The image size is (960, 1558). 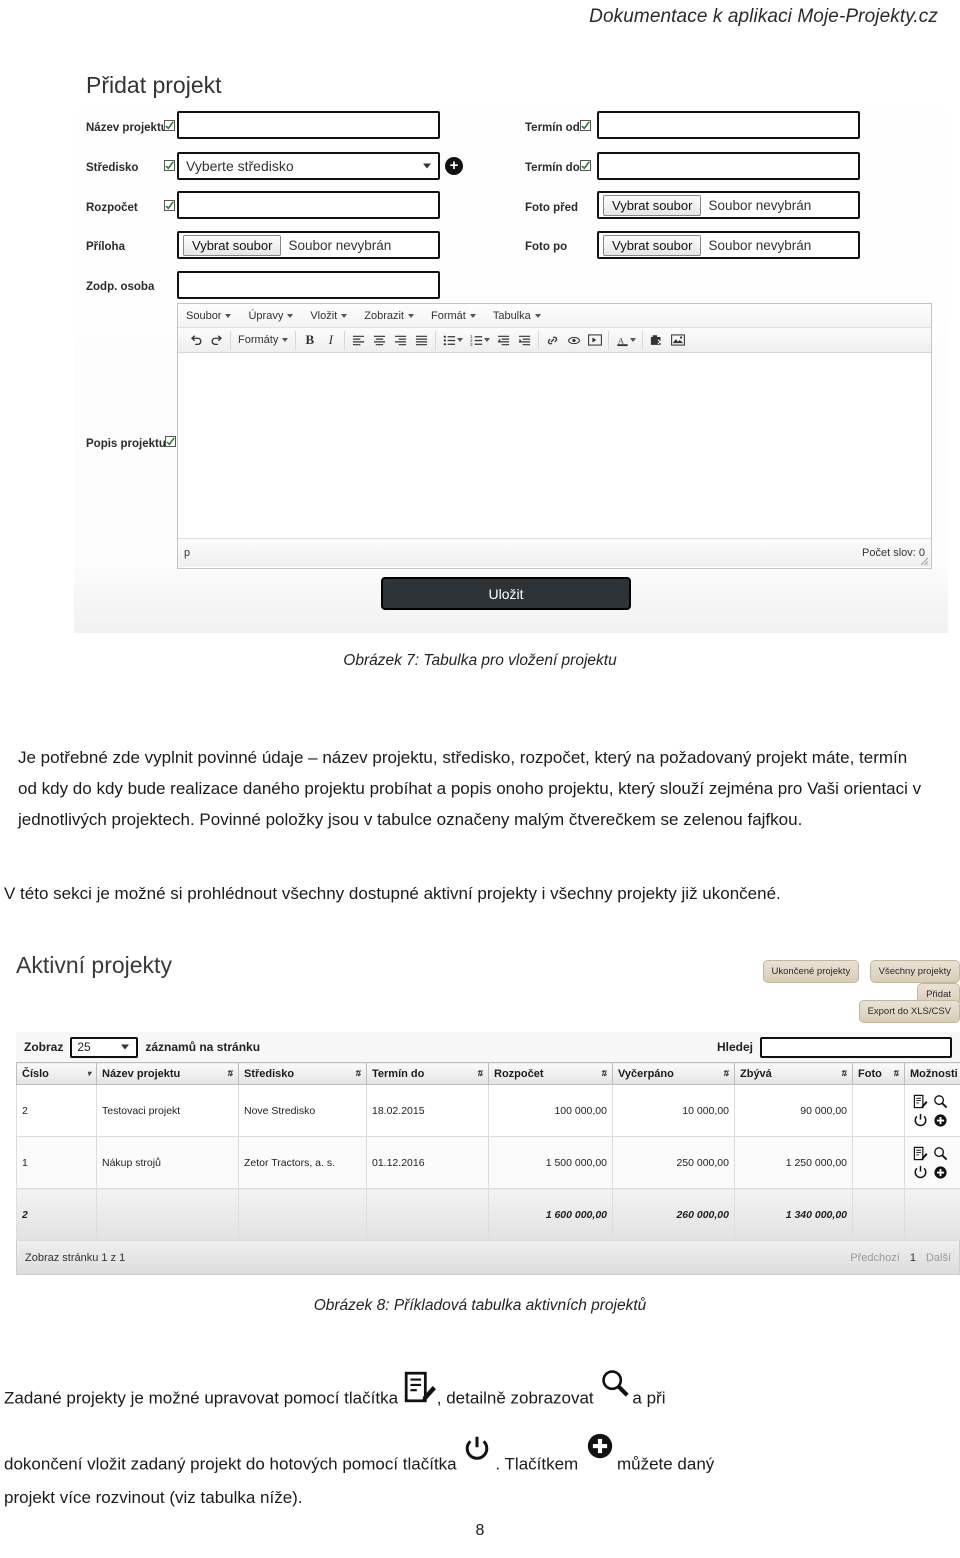 I want to click on editor-menu-tabulka: Tabulka, so click(x=517, y=316).